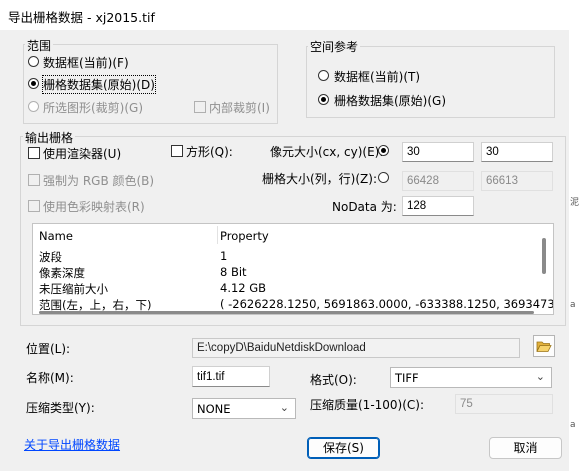 Image resolution: width=579 pixels, height=471 pixels. What do you see at coordinates (438, 206) in the screenshot?
I see `nodata-input` at bounding box center [438, 206].